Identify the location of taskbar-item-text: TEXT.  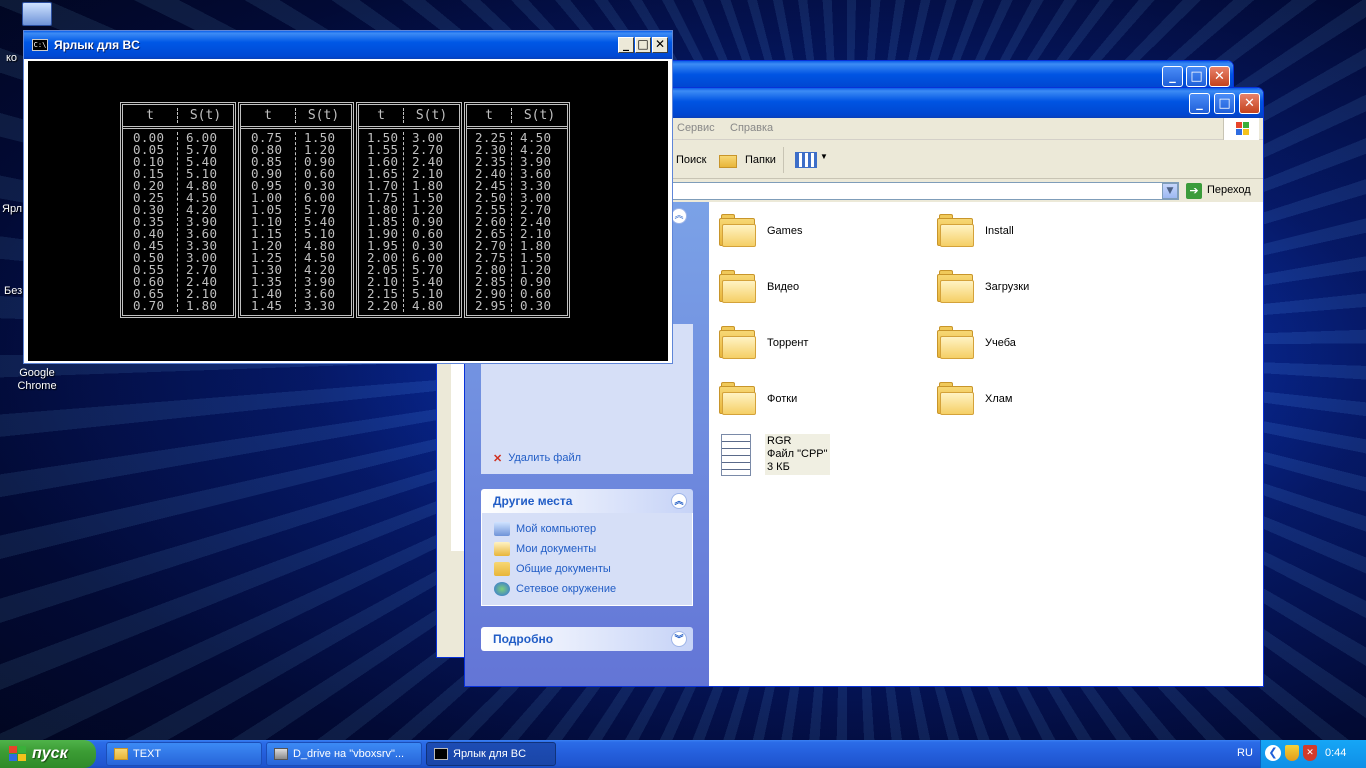
(184, 754).